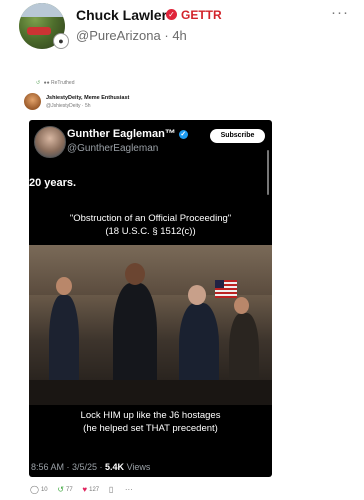  Describe the element at coordinates (137, 467) in the screenshot. I see `card-views-label: Views` at that location.